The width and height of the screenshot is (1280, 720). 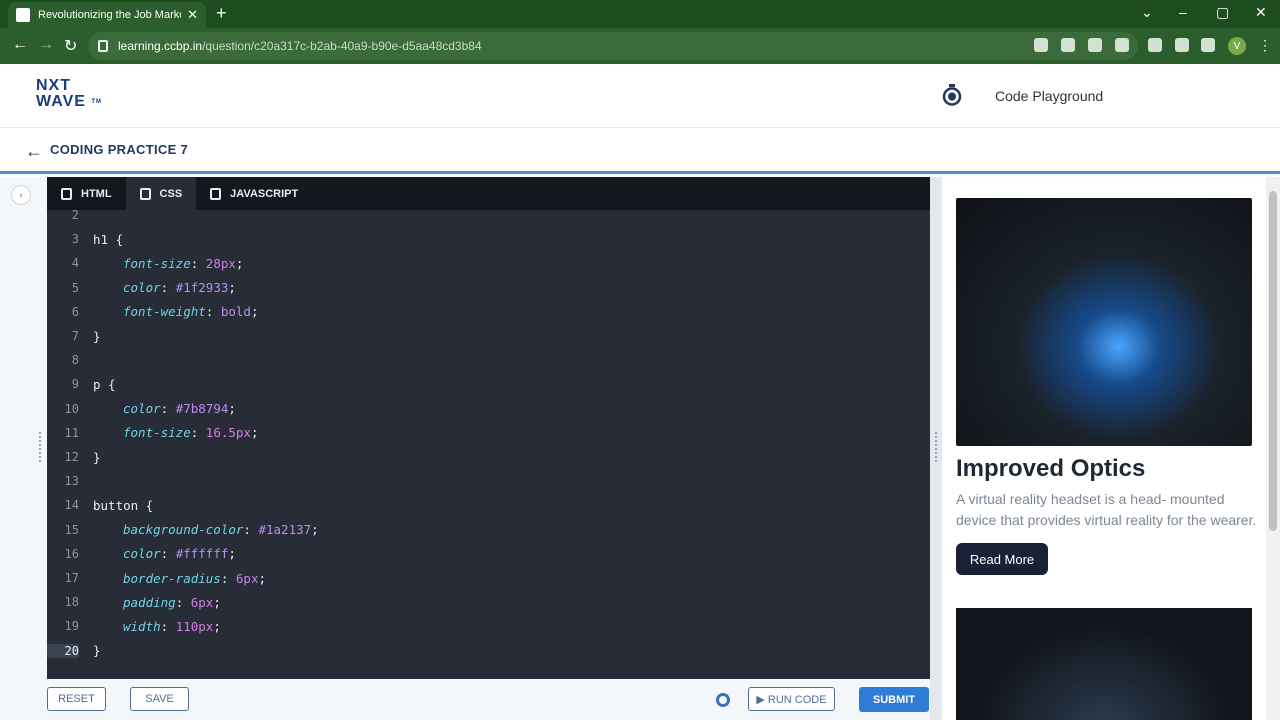 I want to click on minimize-icon: –, so click(x=1183, y=12).